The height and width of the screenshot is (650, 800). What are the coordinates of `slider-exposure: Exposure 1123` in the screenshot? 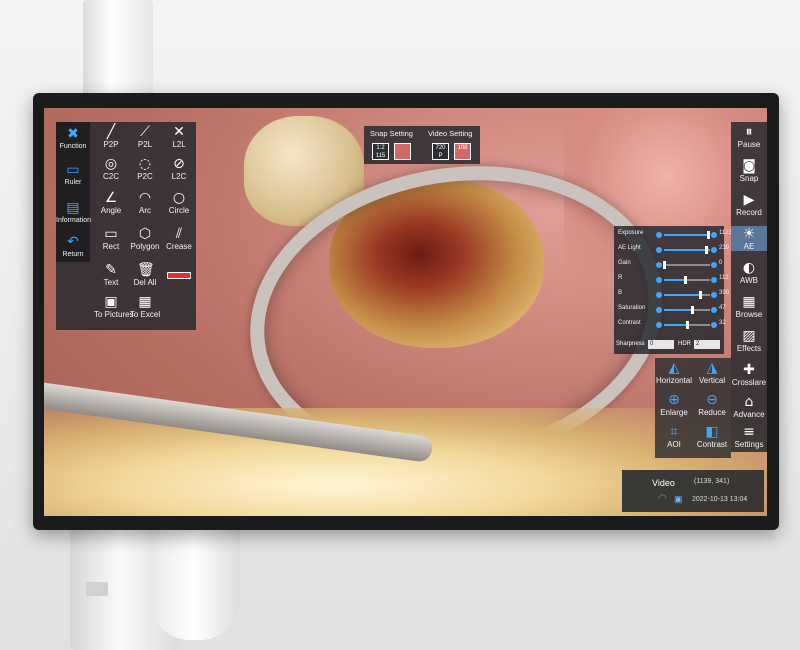 It's located at (675, 235).